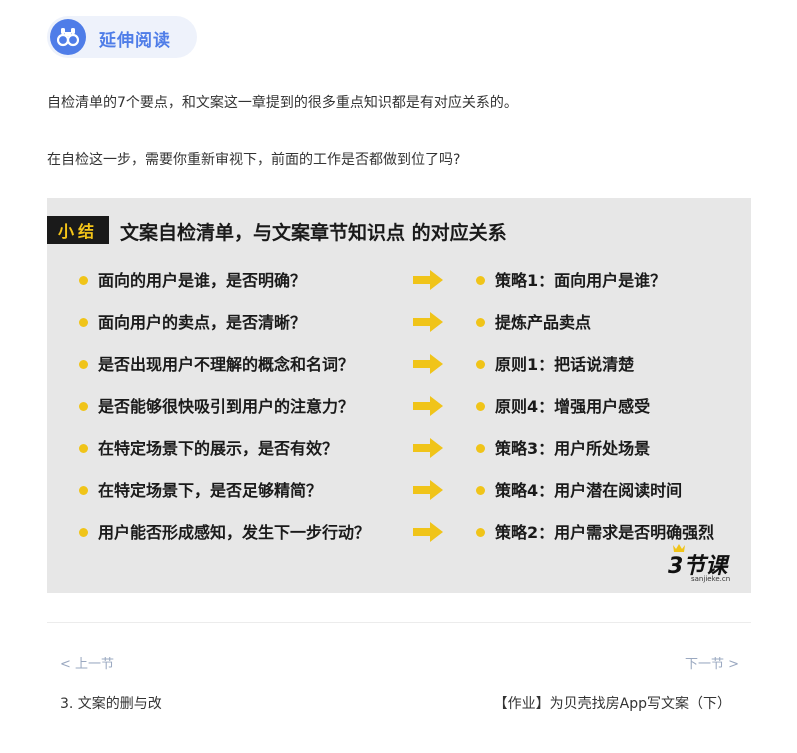 This screenshot has width=797, height=753. Describe the element at coordinates (399, 490) in the screenshot. I see `summary-row: 在特定场景下，是否足够精简？ 策略4：用户潜在阅读时间` at that location.